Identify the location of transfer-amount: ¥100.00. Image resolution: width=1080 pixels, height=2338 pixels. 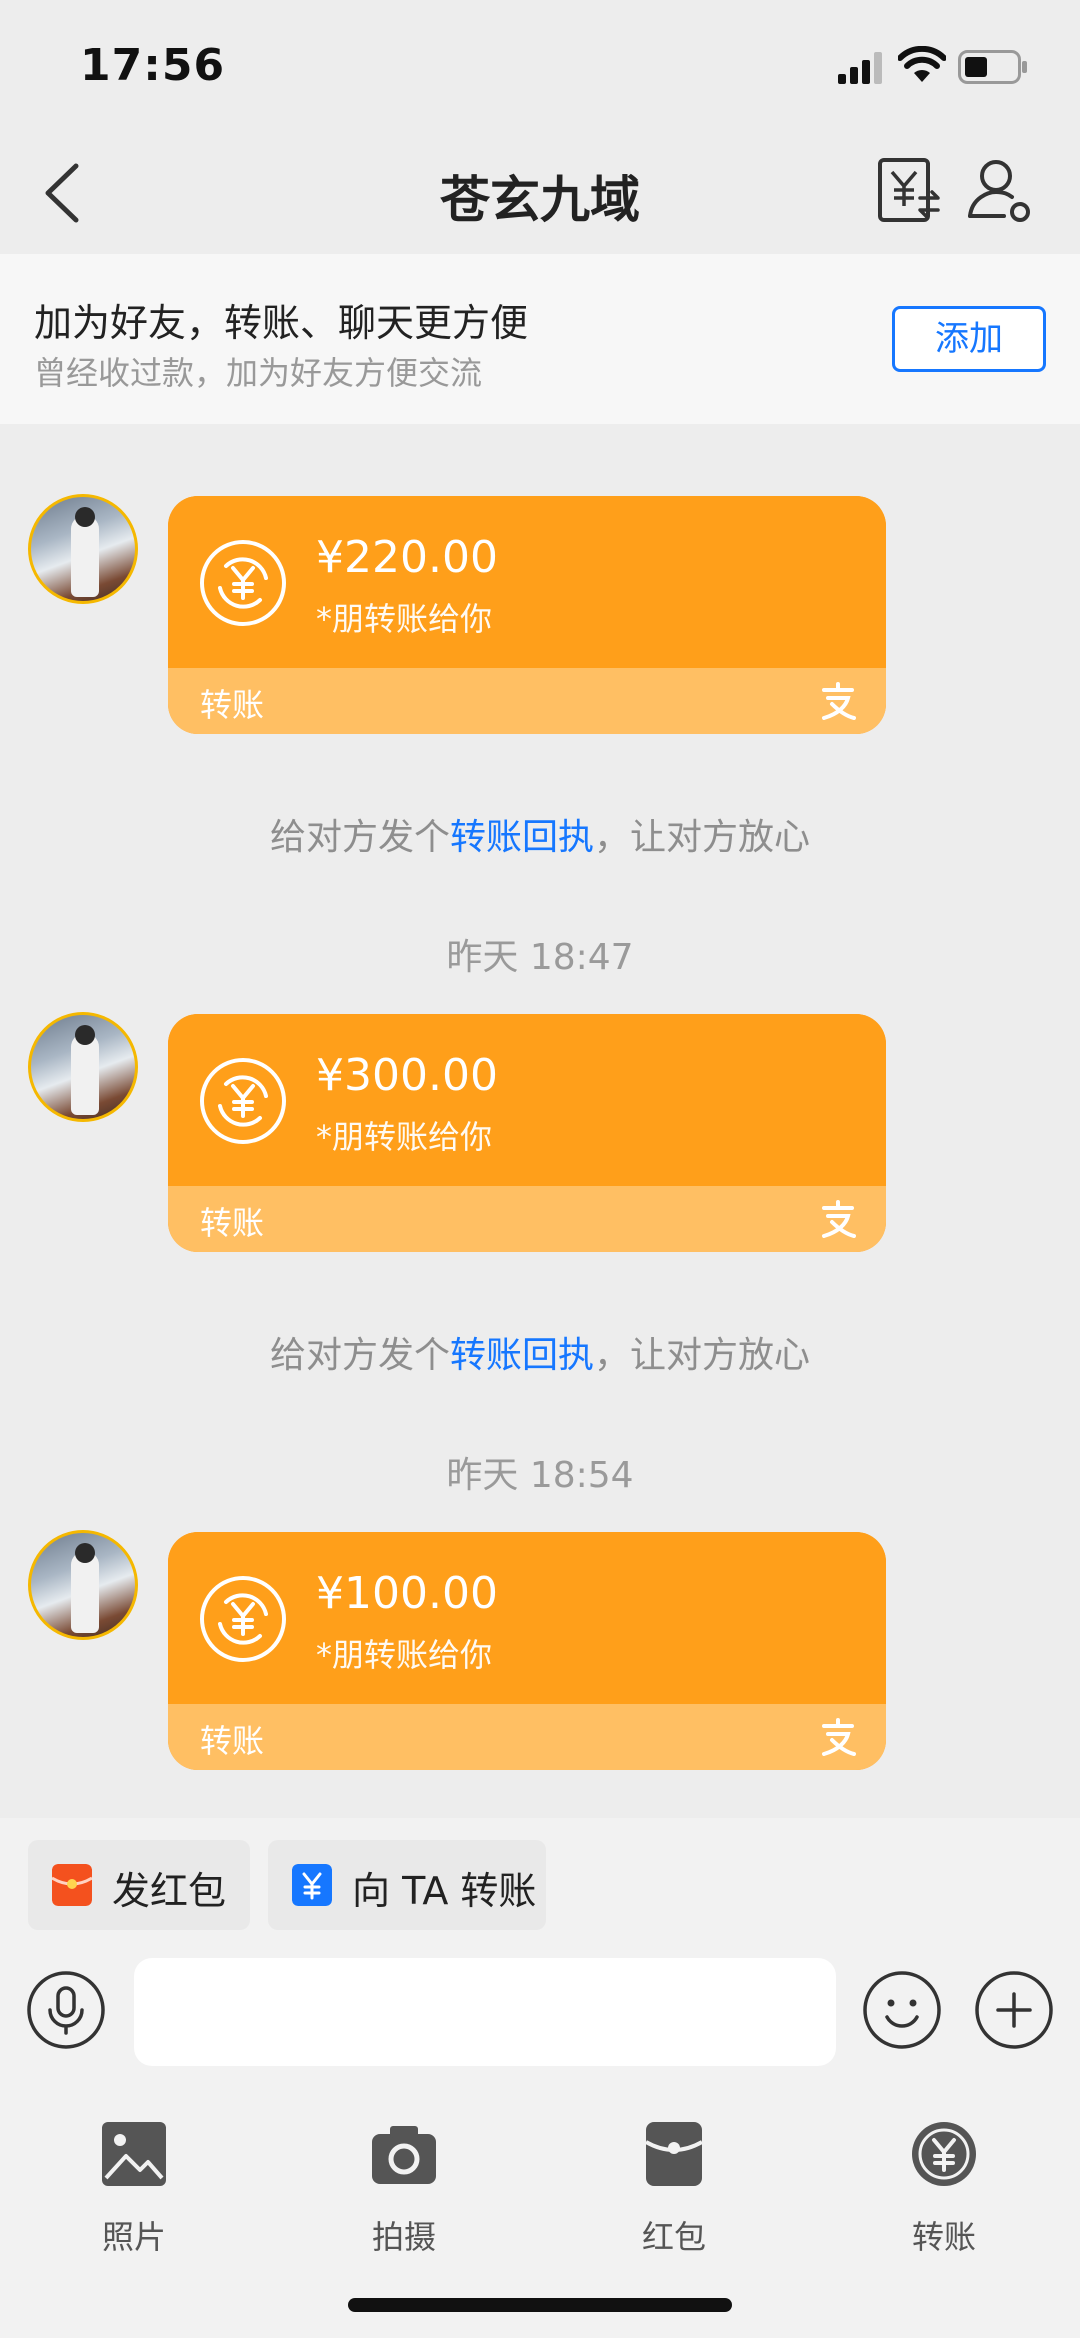
(407, 1593).